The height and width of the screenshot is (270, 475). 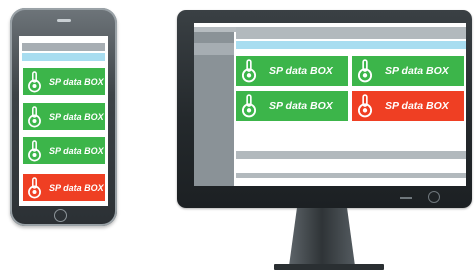 What do you see at coordinates (351, 175) in the screenshot?
I see `monitor-footer-line` at bounding box center [351, 175].